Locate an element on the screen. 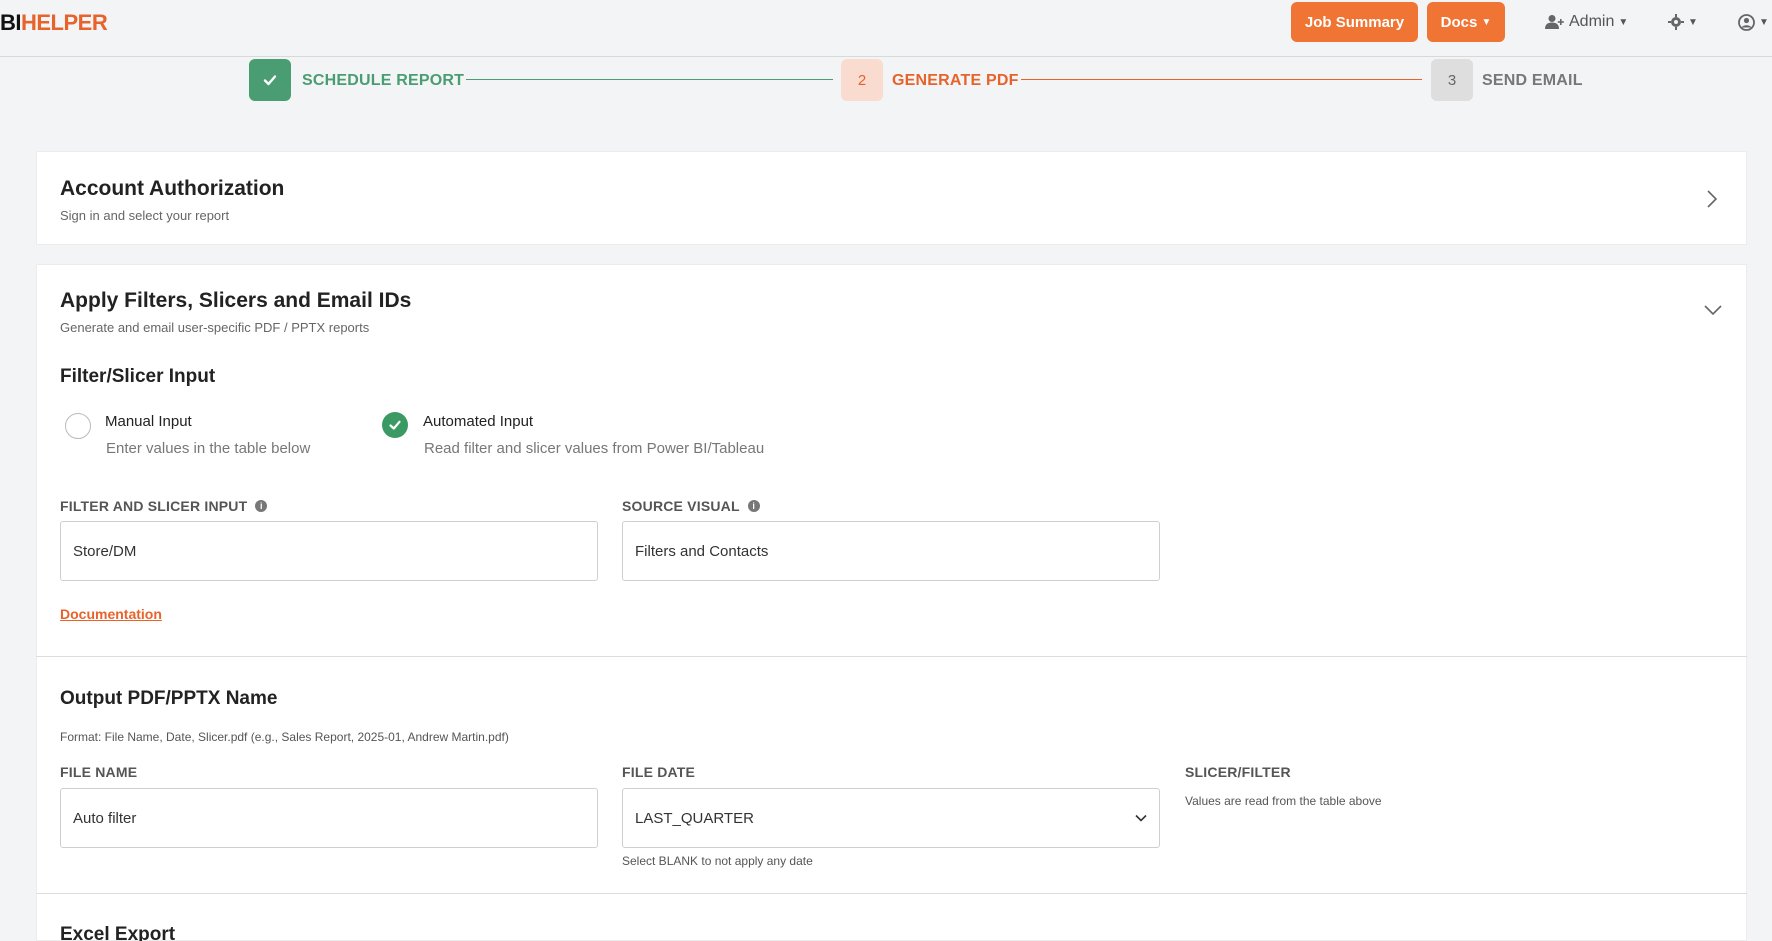 The height and width of the screenshot is (941, 1772). step-1-label: SCHEDULE REPORT is located at coordinates (383, 80).